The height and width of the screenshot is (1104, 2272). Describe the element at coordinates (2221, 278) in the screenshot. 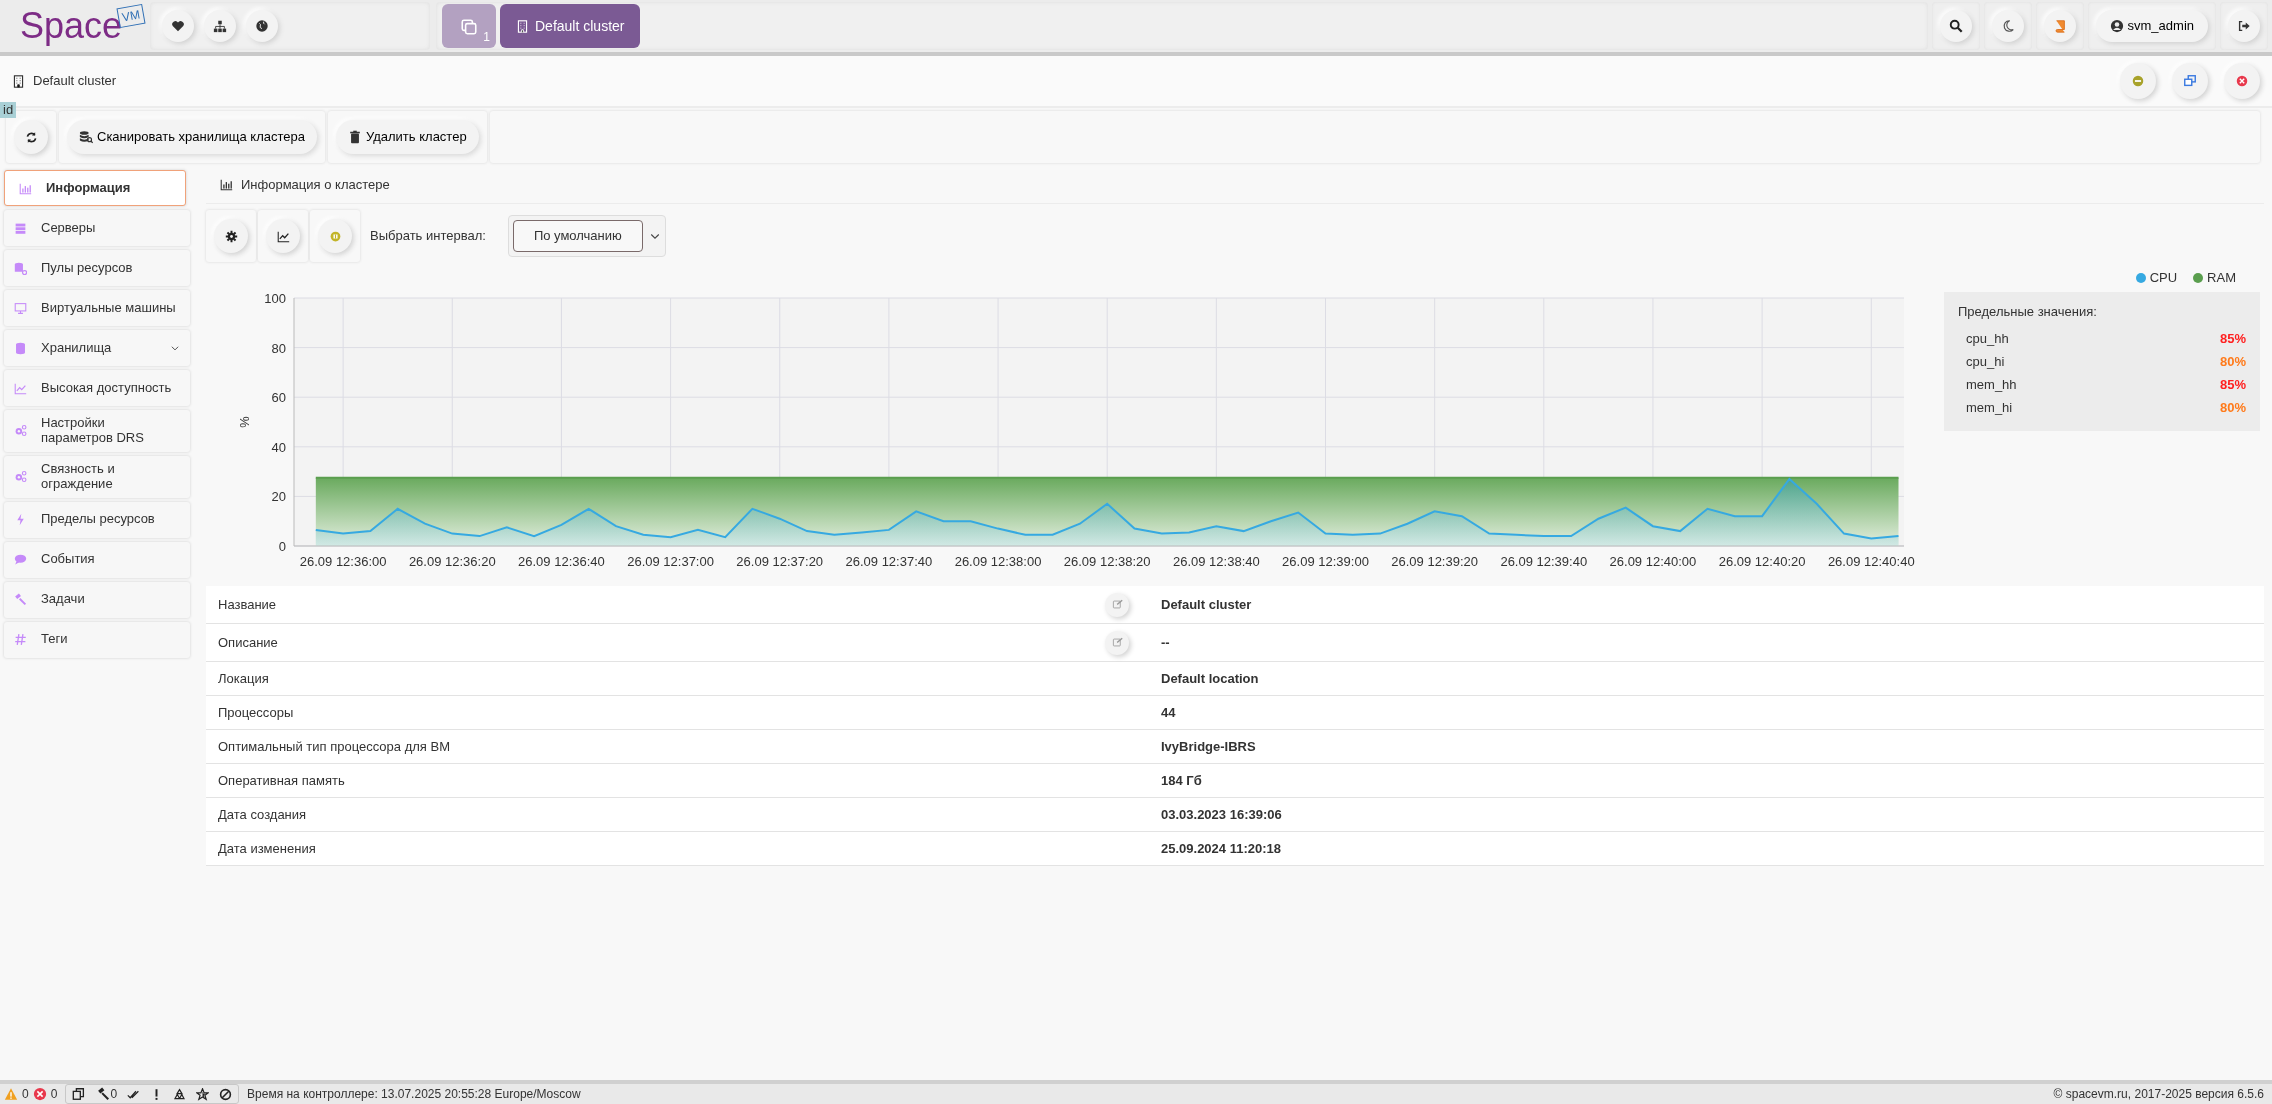

I see `legend-label: RAM` at that location.